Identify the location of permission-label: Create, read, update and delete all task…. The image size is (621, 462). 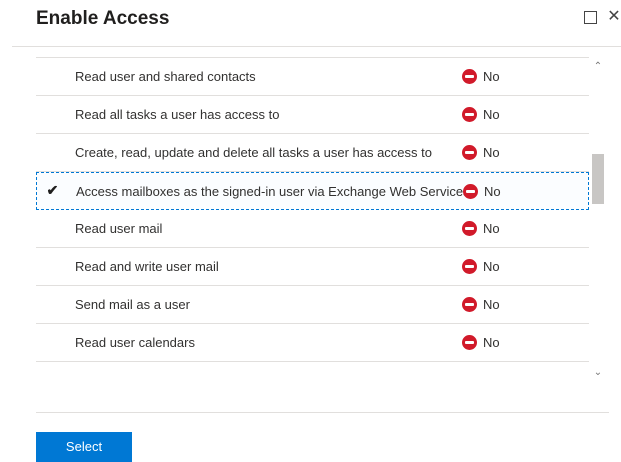
(253, 152).